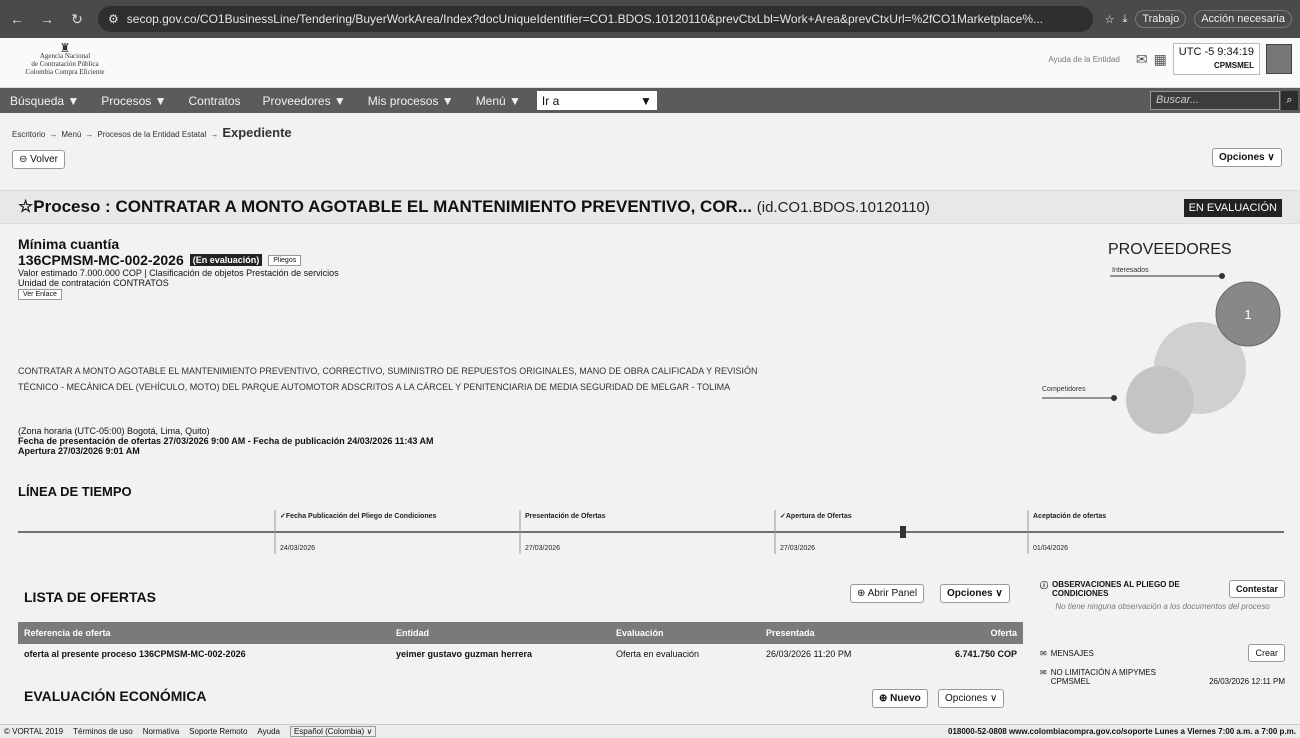  I want to click on options-button: Opciones ∨, so click(1247, 157).